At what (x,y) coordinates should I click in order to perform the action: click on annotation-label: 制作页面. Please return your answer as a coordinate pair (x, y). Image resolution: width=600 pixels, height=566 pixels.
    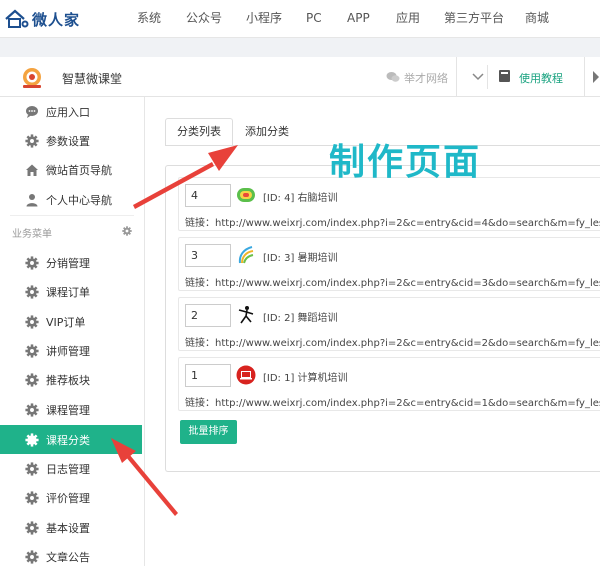
    Looking at the image, I should click on (405, 162).